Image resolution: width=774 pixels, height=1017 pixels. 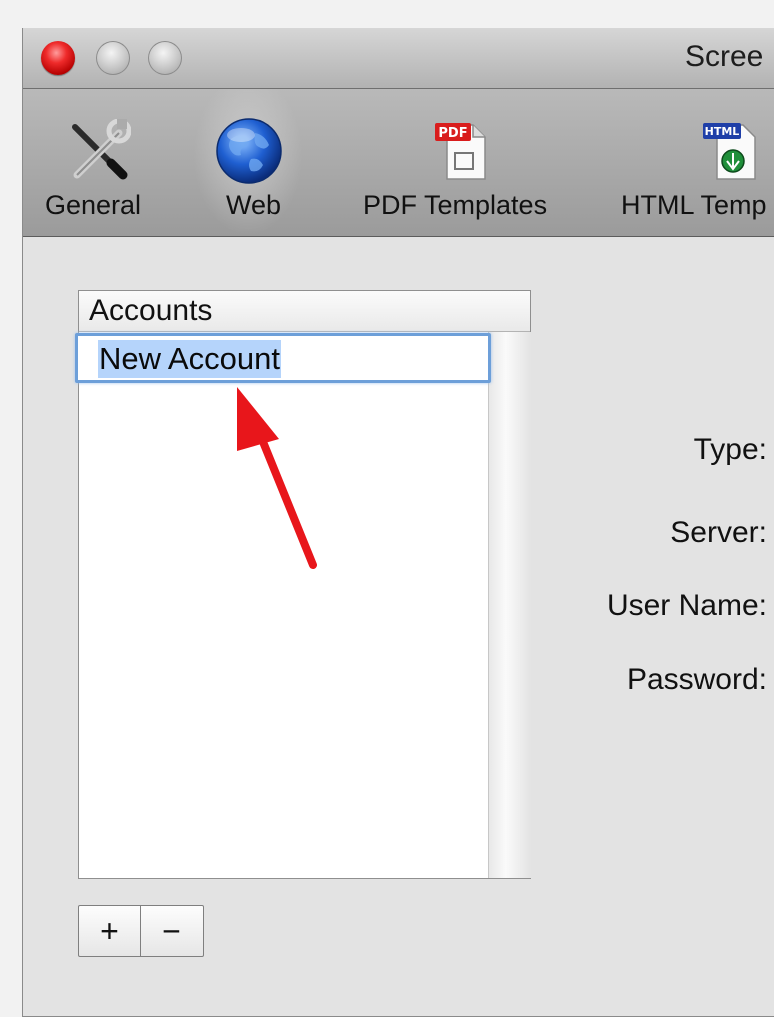 What do you see at coordinates (398, 58) in the screenshot?
I see `title-bar: Scree` at bounding box center [398, 58].